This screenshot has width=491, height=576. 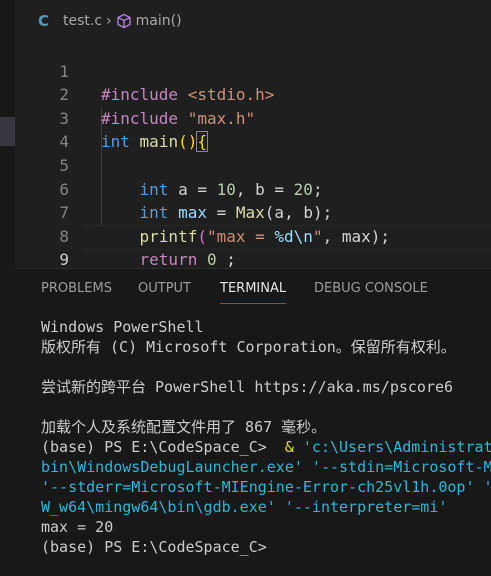 What do you see at coordinates (371, 288) in the screenshot?
I see `tab-debug-console: DEBUG CONSOLE` at bounding box center [371, 288].